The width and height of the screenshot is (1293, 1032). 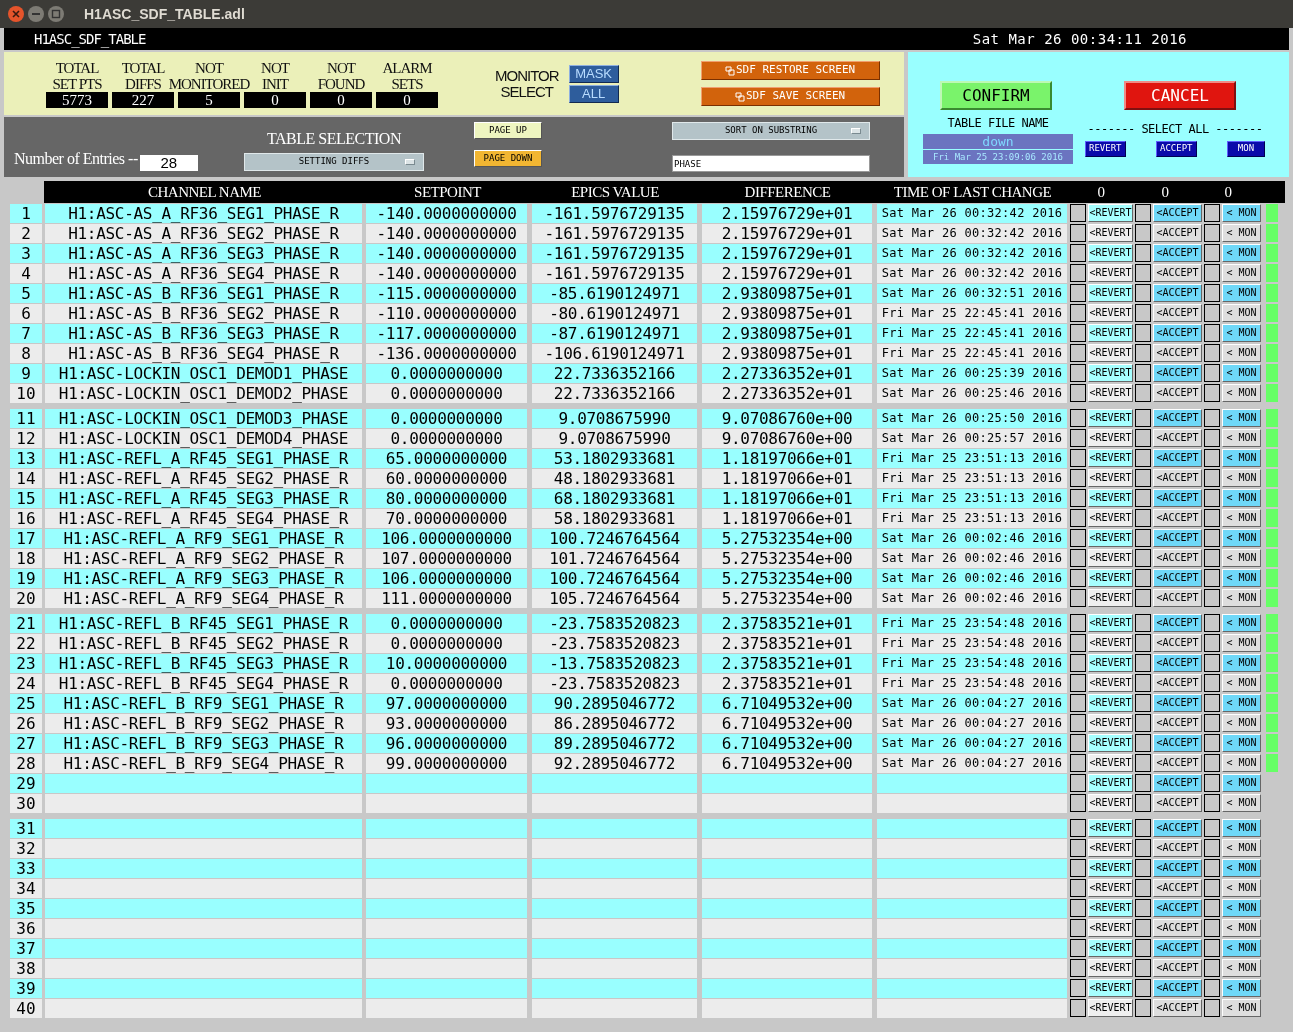 What do you see at coordinates (1246, 149) in the screenshot?
I see `select-all-button: MON` at bounding box center [1246, 149].